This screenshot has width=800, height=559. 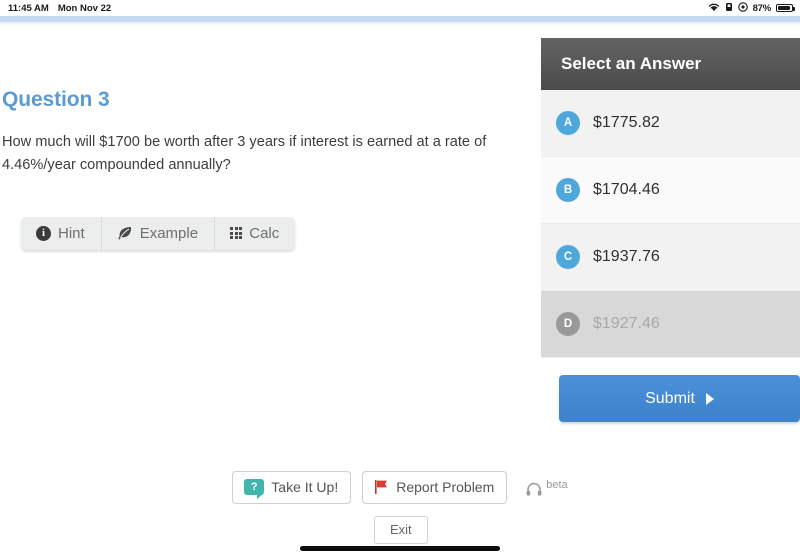 I want to click on headphones-icon, so click(x=534, y=487).